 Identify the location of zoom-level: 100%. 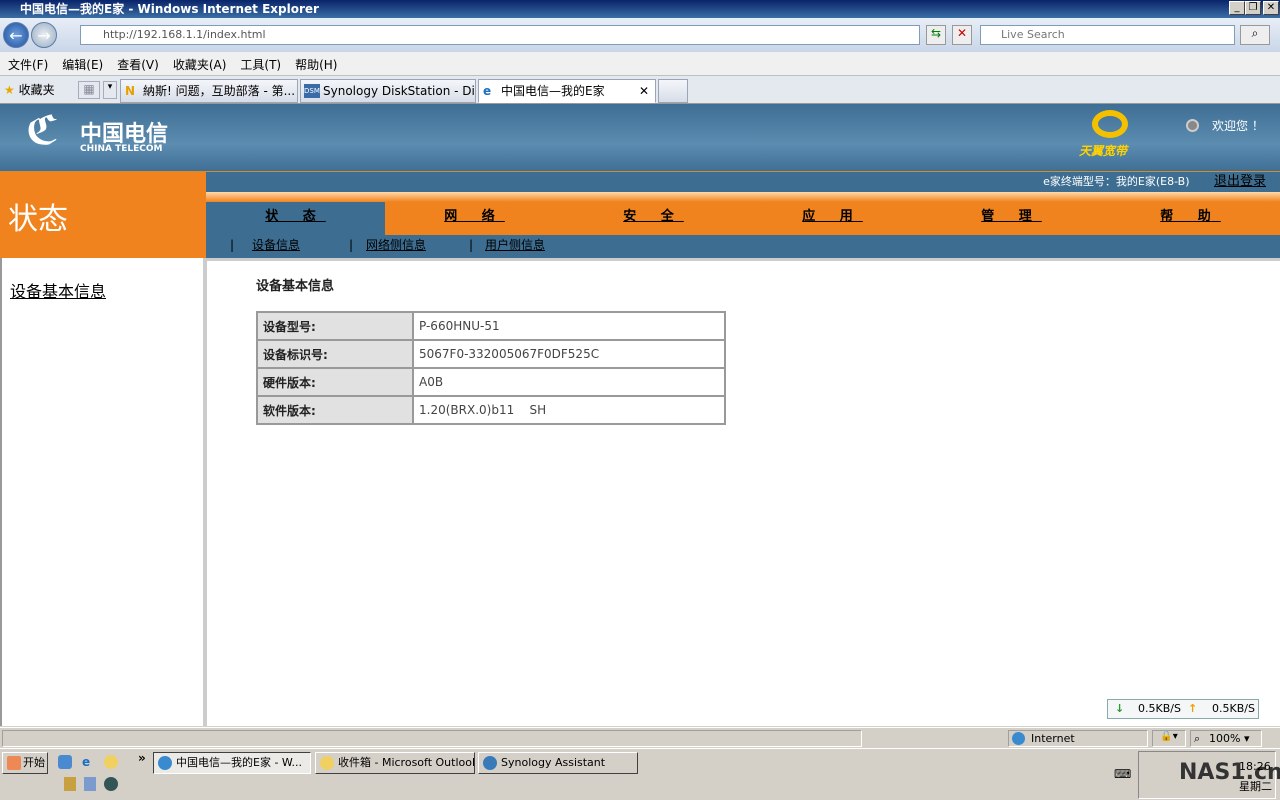
(1225, 738).